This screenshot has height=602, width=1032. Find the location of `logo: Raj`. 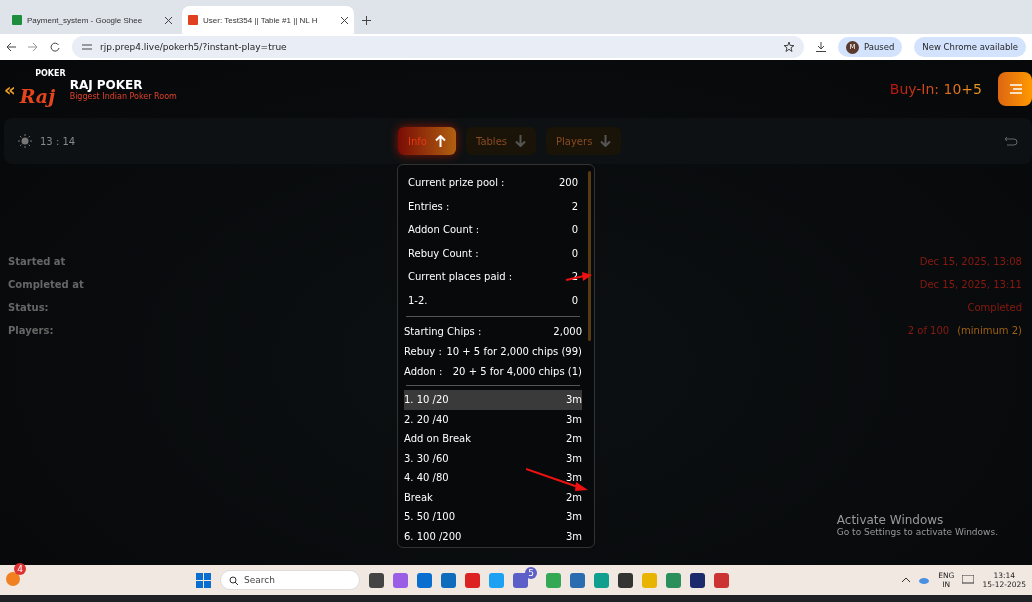

logo: Raj is located at coordinates (37, 96).